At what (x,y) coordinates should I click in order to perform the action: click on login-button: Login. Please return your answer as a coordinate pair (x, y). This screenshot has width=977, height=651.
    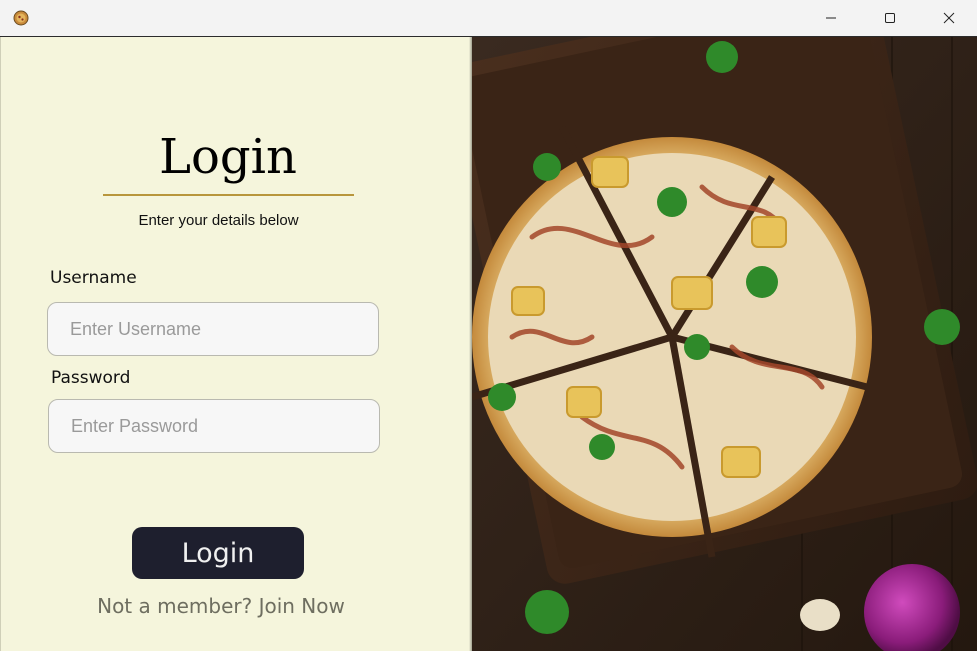
    Looking at the image, I should click on (218, 553).